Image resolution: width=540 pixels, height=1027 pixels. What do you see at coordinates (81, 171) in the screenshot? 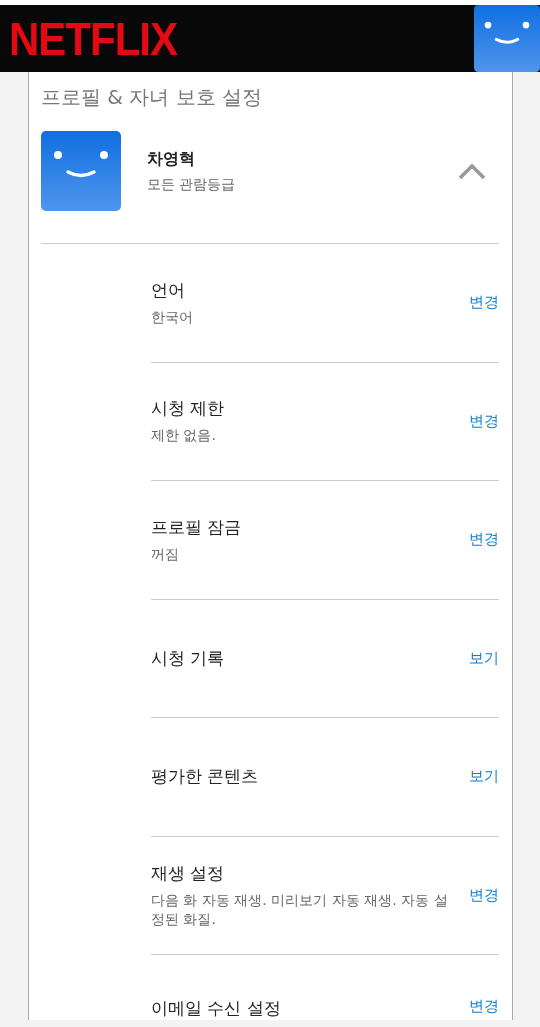
I see `avatar-icon` at bounding box center [81, 171].